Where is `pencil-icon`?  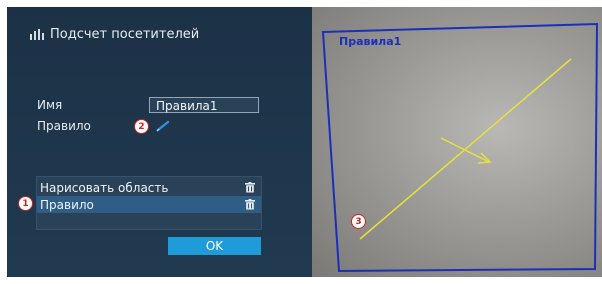 pencil-icon is located at coordinates (163, 126).